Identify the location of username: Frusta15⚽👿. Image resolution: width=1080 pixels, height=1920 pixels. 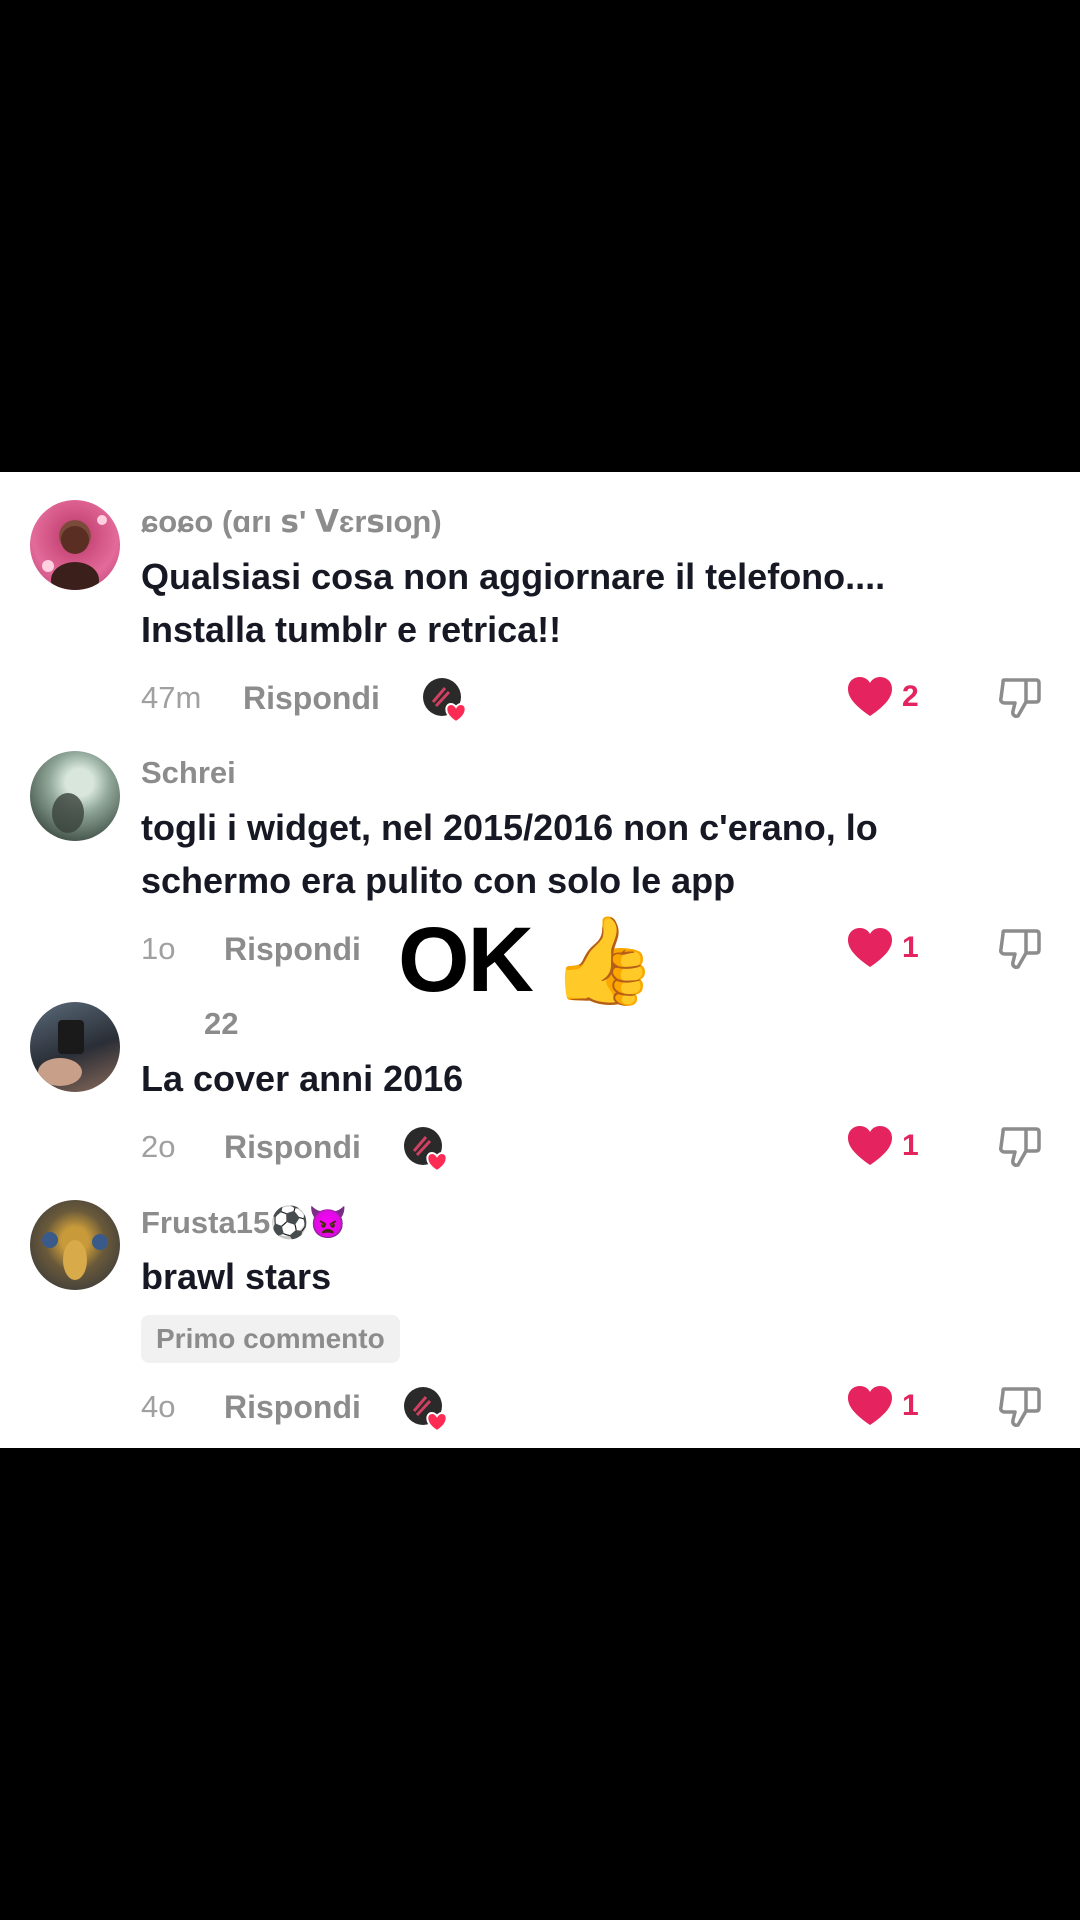
(244, 1222).